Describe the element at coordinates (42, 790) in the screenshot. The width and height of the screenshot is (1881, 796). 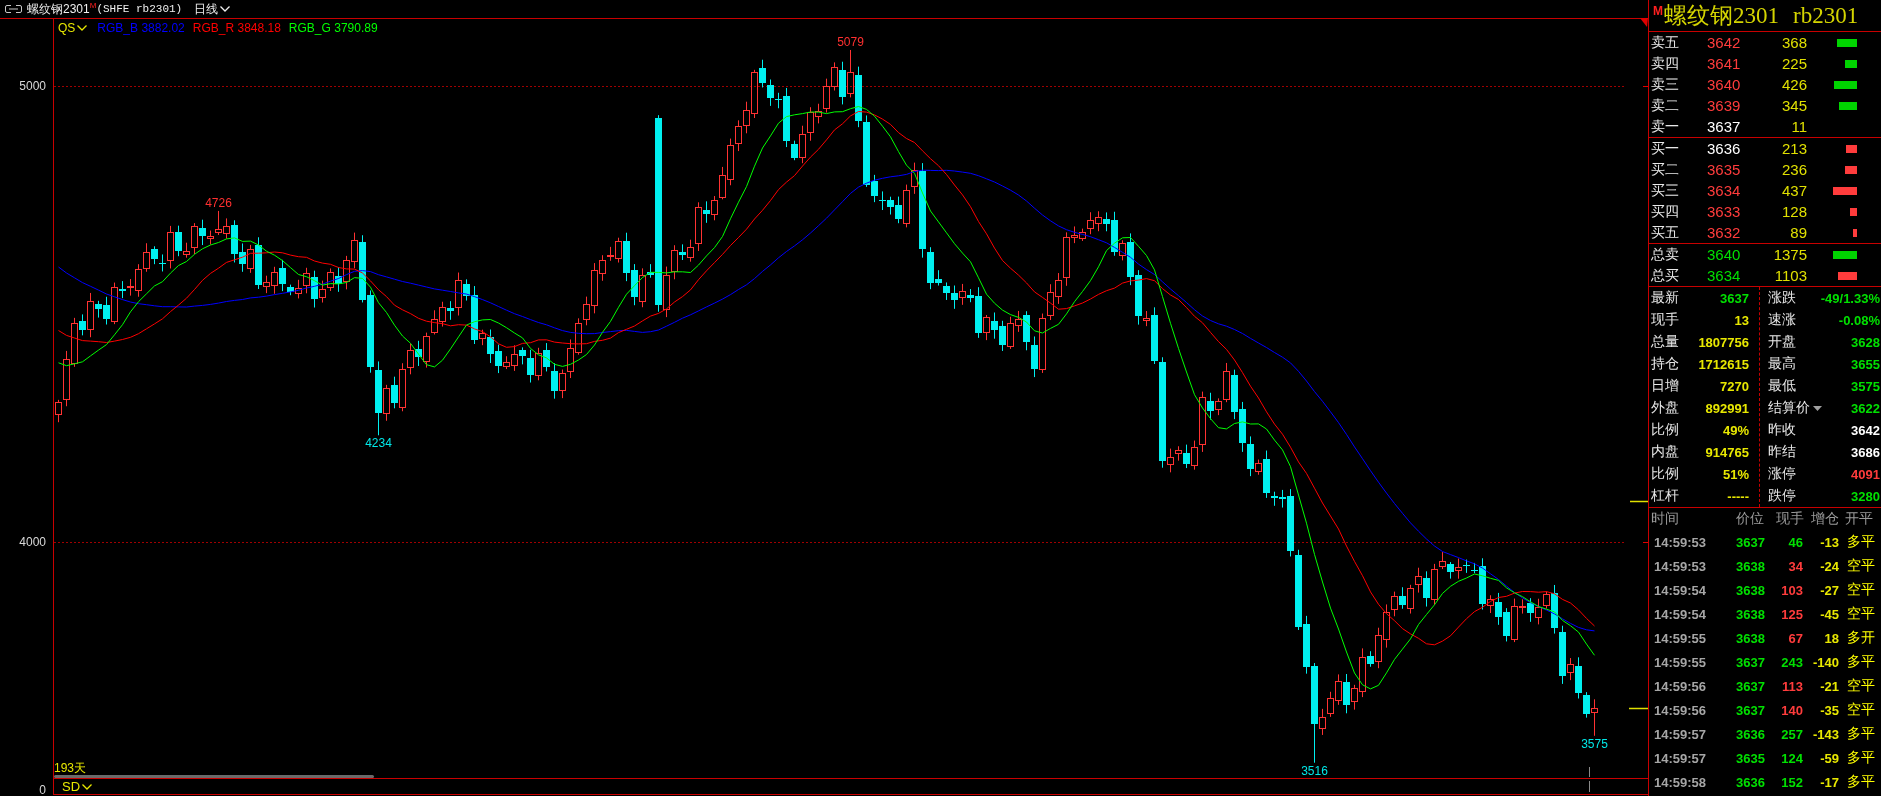
I see `axis-label: 0` at that location.